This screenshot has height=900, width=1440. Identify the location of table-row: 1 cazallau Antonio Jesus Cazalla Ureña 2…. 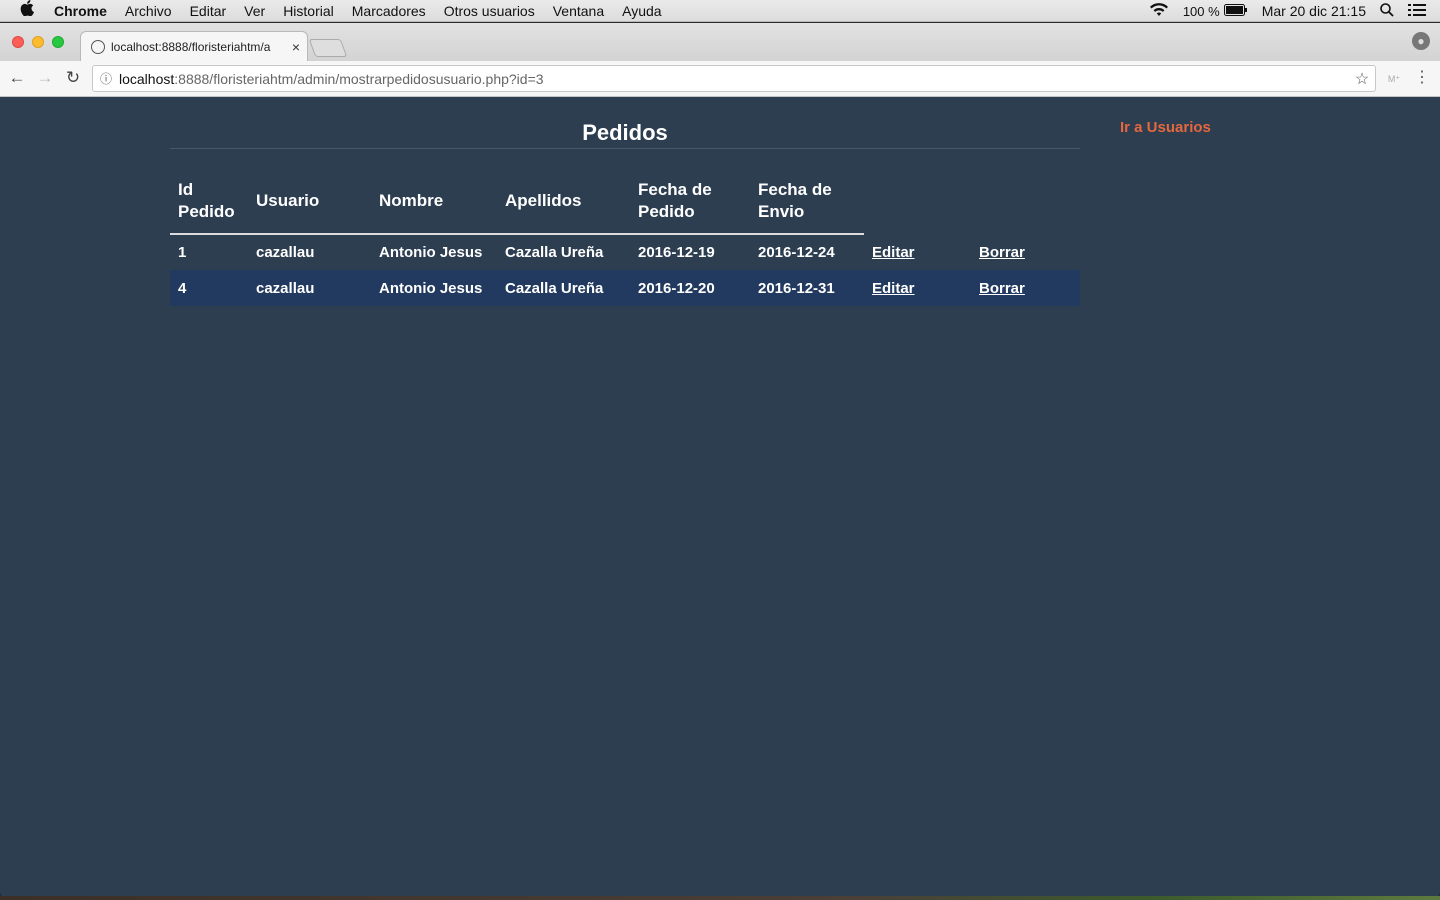
(625, 252).